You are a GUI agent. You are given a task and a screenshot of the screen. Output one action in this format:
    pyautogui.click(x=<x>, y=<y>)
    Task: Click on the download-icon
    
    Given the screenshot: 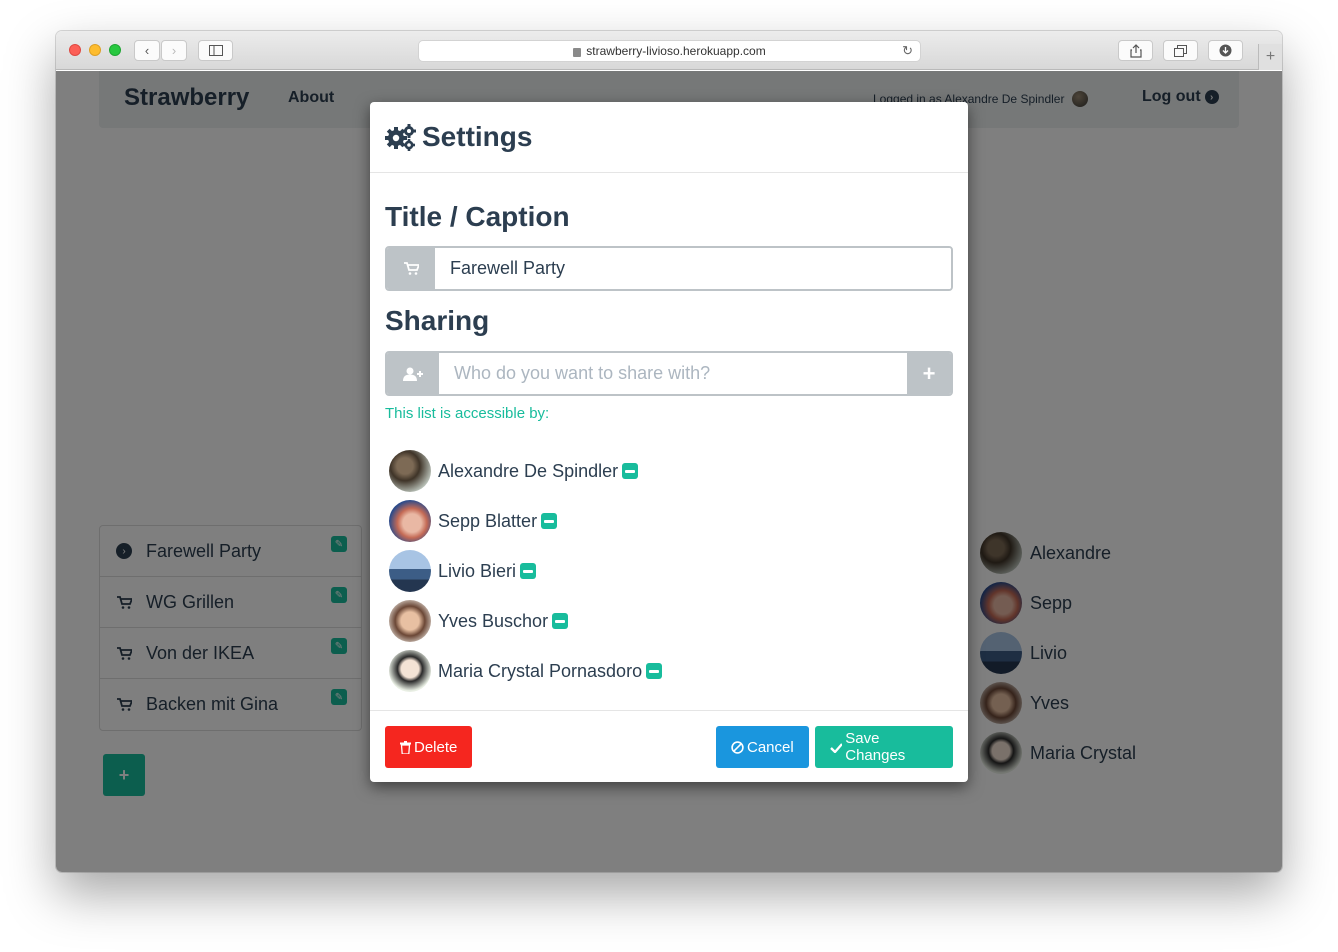 What is the action you would take?
    pyautogui.click(x=1225, y=50)
    